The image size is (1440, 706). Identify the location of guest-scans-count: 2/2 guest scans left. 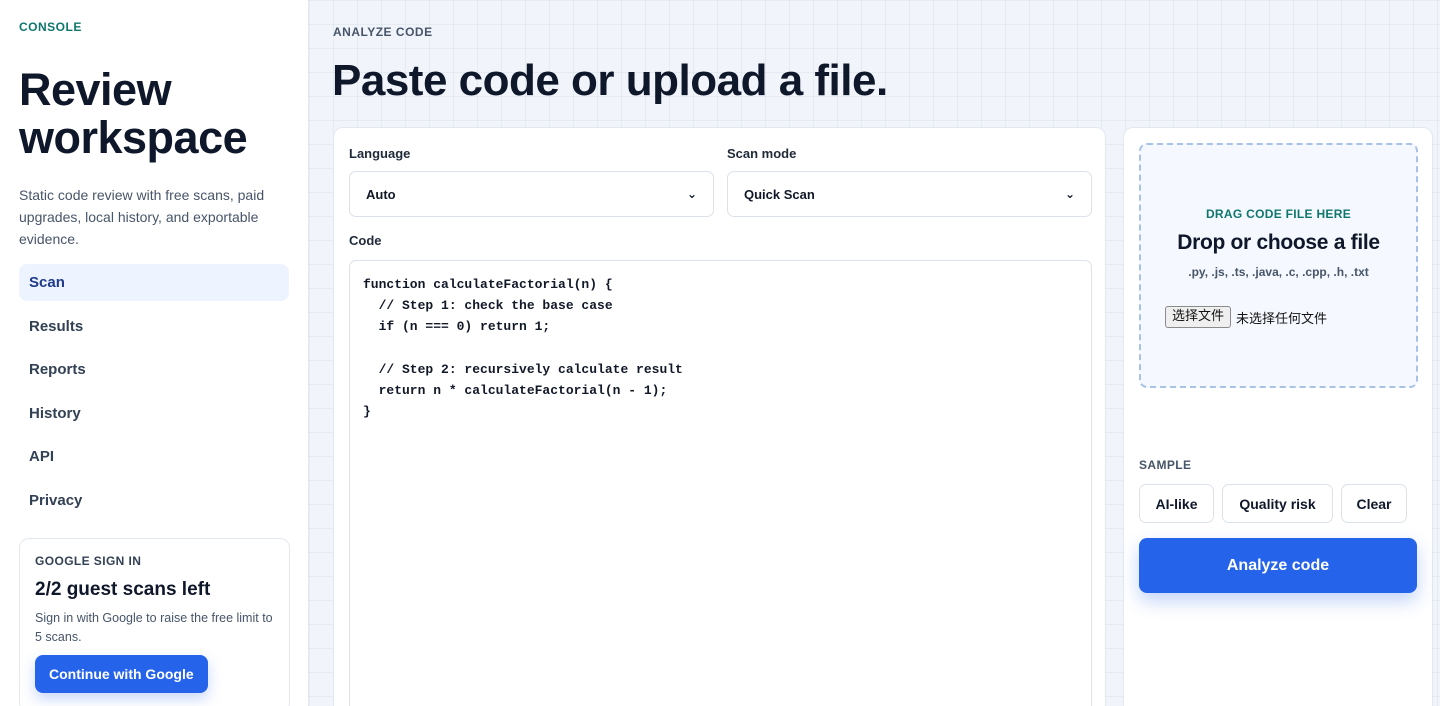
(123, 589).